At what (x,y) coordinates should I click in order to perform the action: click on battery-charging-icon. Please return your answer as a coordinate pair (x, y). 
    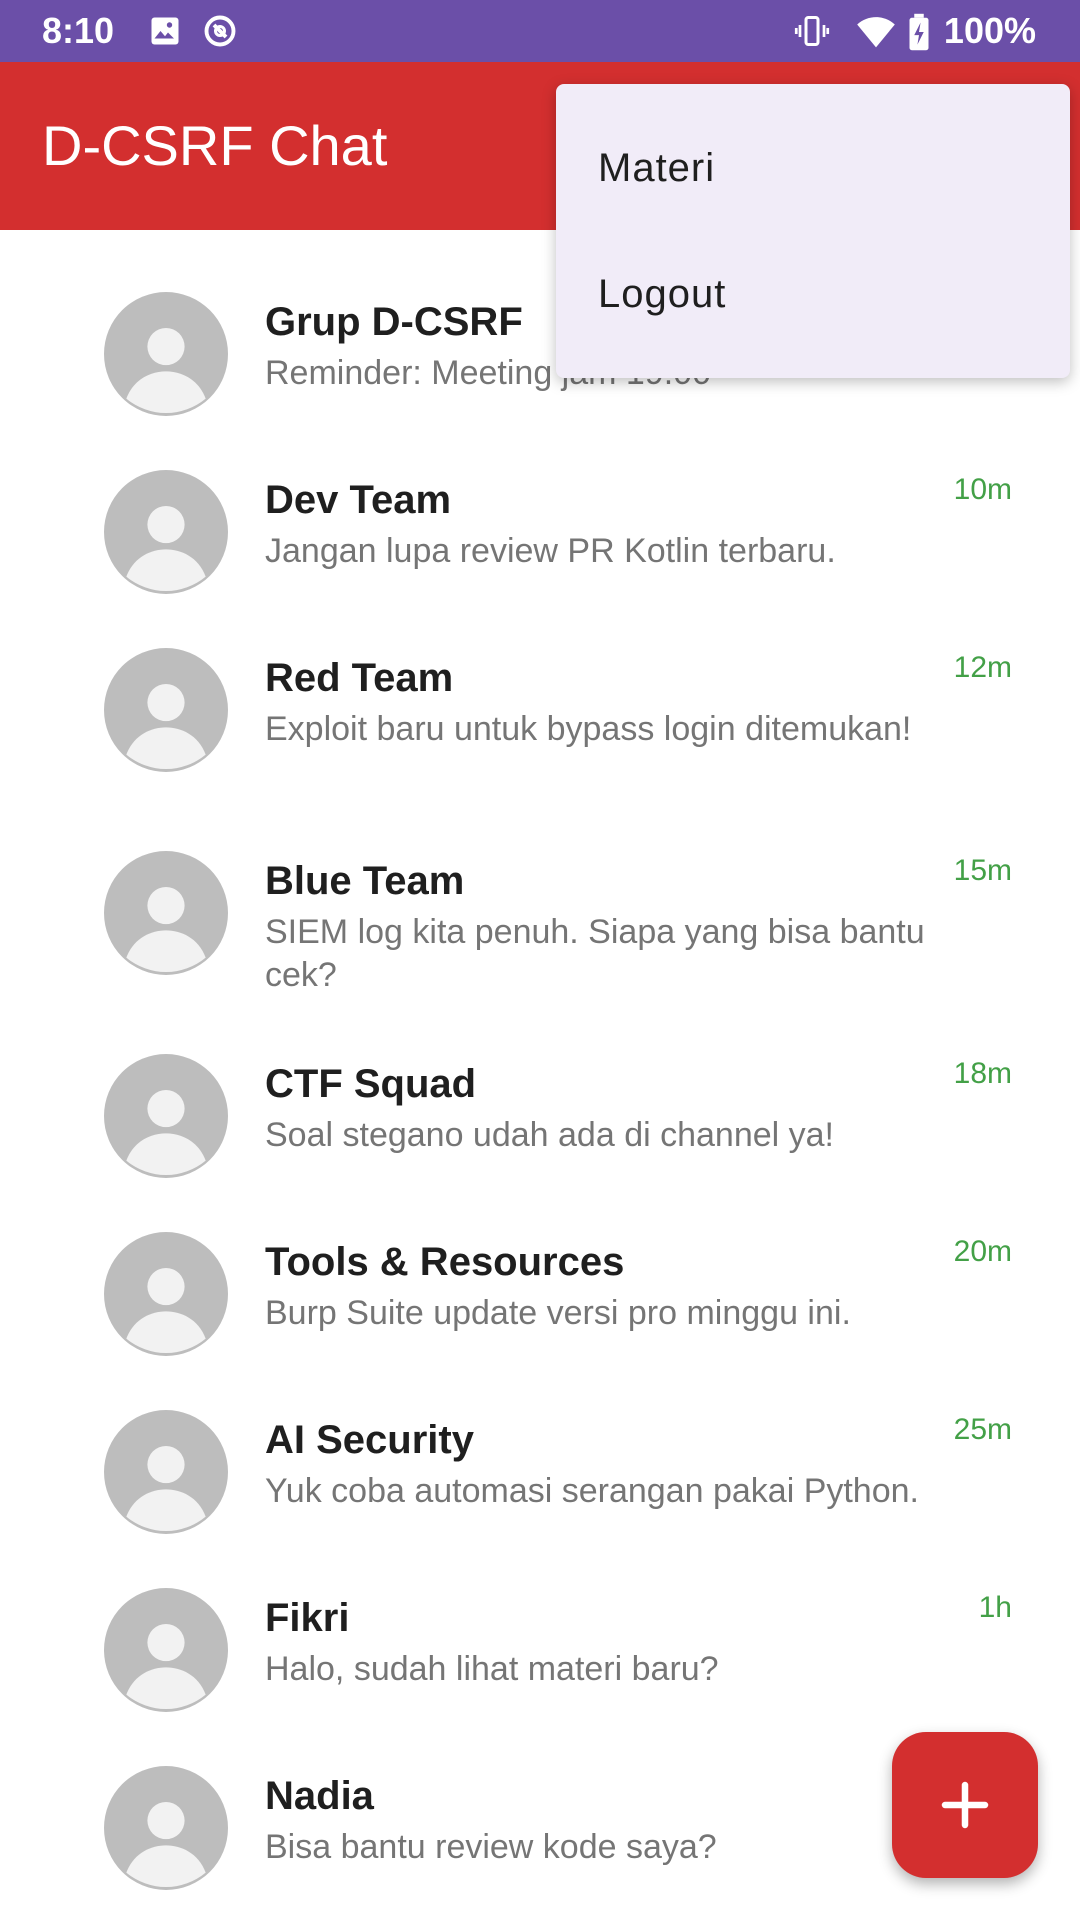
    Looking at the image, I should click on (919, 32).